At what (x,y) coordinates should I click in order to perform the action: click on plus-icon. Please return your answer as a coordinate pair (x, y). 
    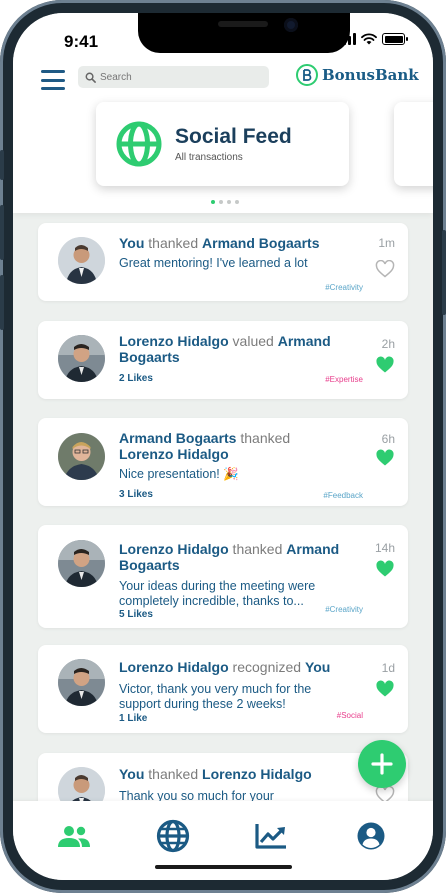
    Looking at the image, I should click on (382, 764).